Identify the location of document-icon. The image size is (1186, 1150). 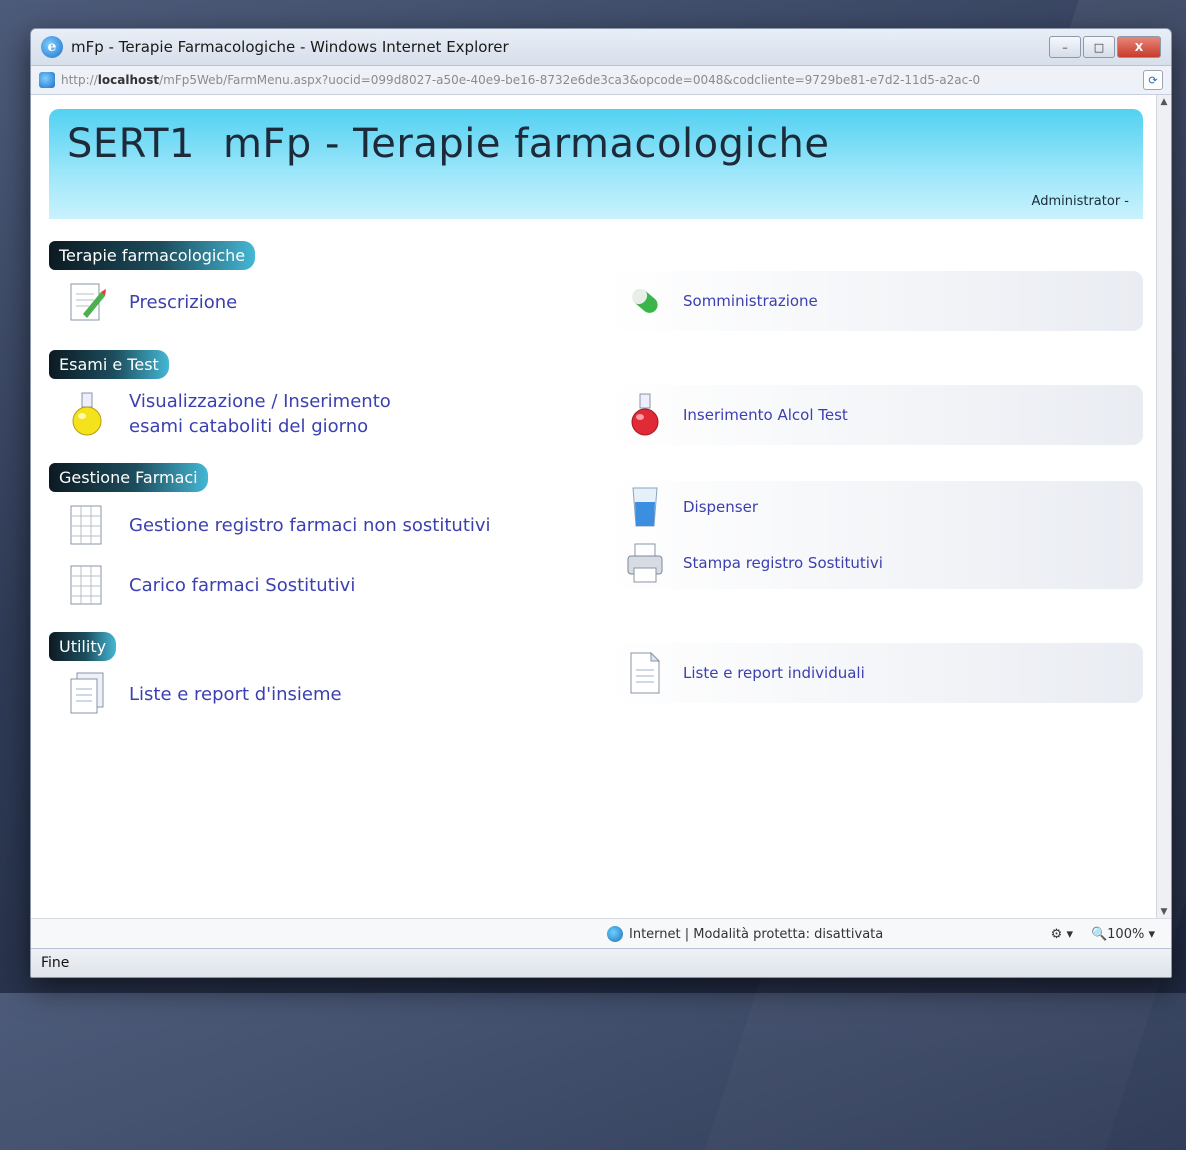
(645, 673).